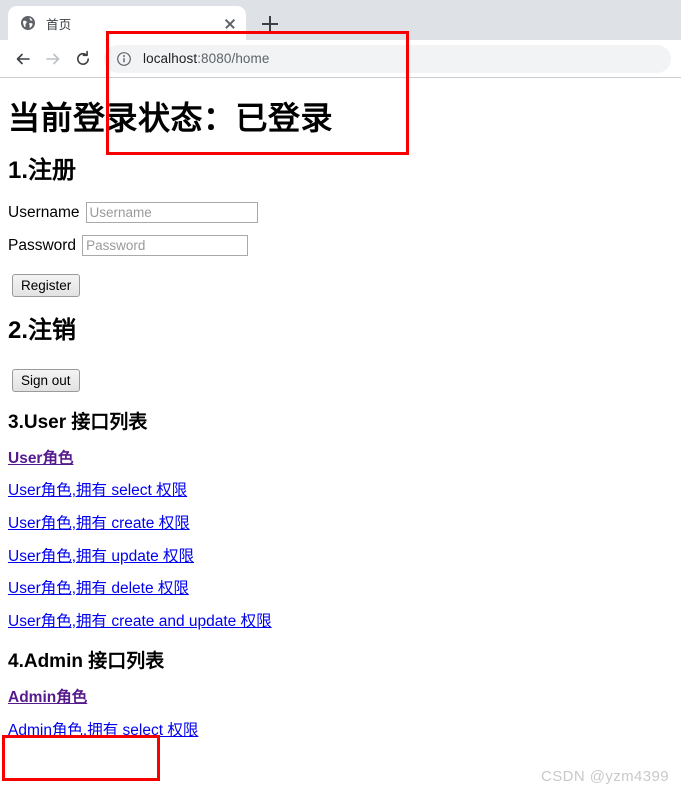 Image resolution: width=681 pixels, height=801 pixels. I want to click on list-item: User角色,拥有 delete 权限, so click(340, 589).